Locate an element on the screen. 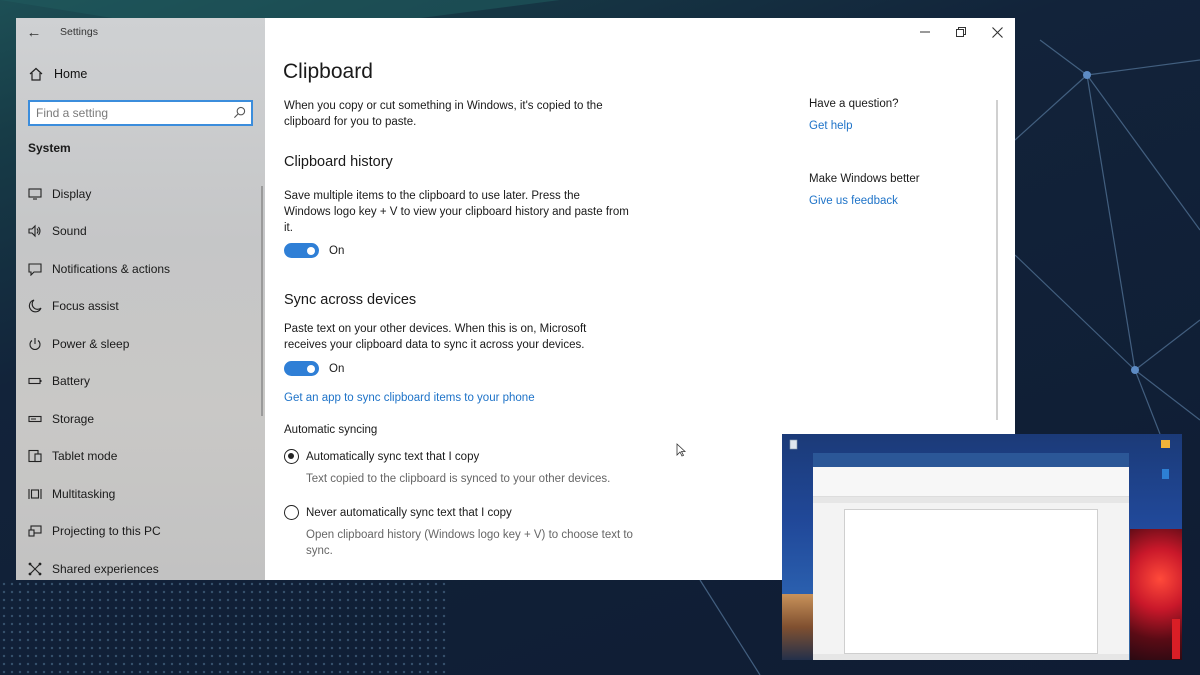 This screenshot has width=1200, height=675. close-button is located at coordinates (997, 32).